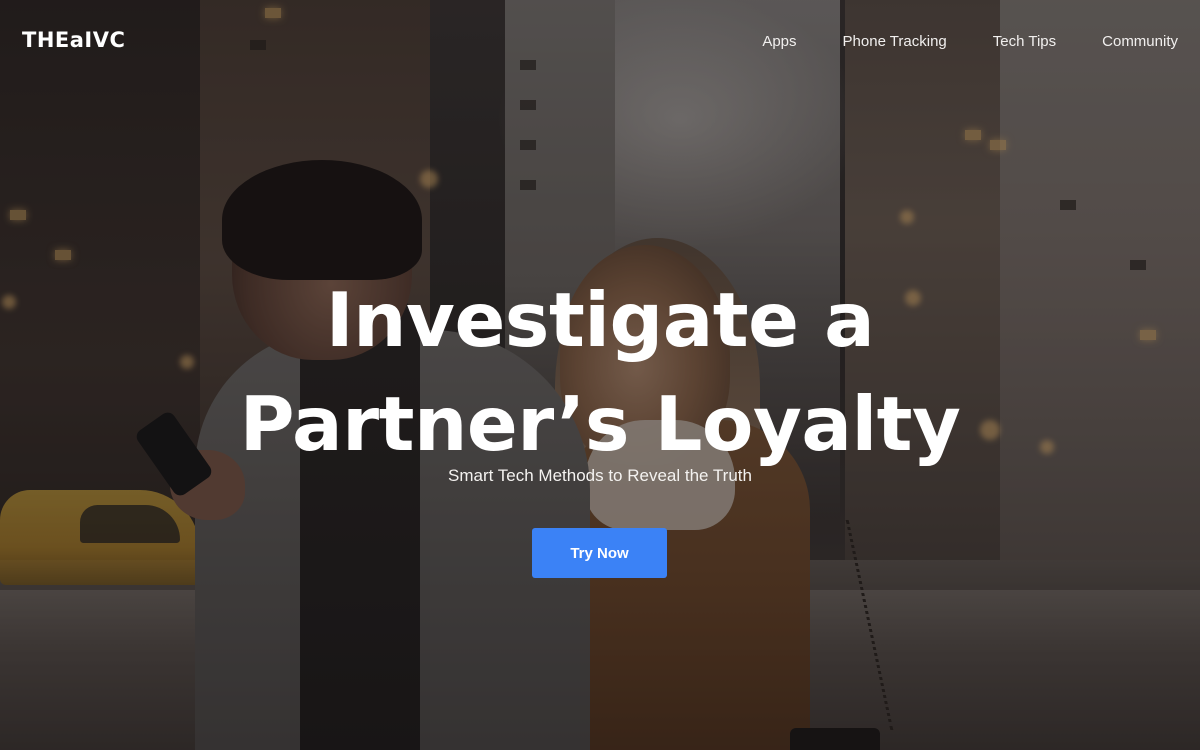 This screenshot has height=750, width=1200. I want to click on hero-title-line-1: Investigate a, so click(600, 320).